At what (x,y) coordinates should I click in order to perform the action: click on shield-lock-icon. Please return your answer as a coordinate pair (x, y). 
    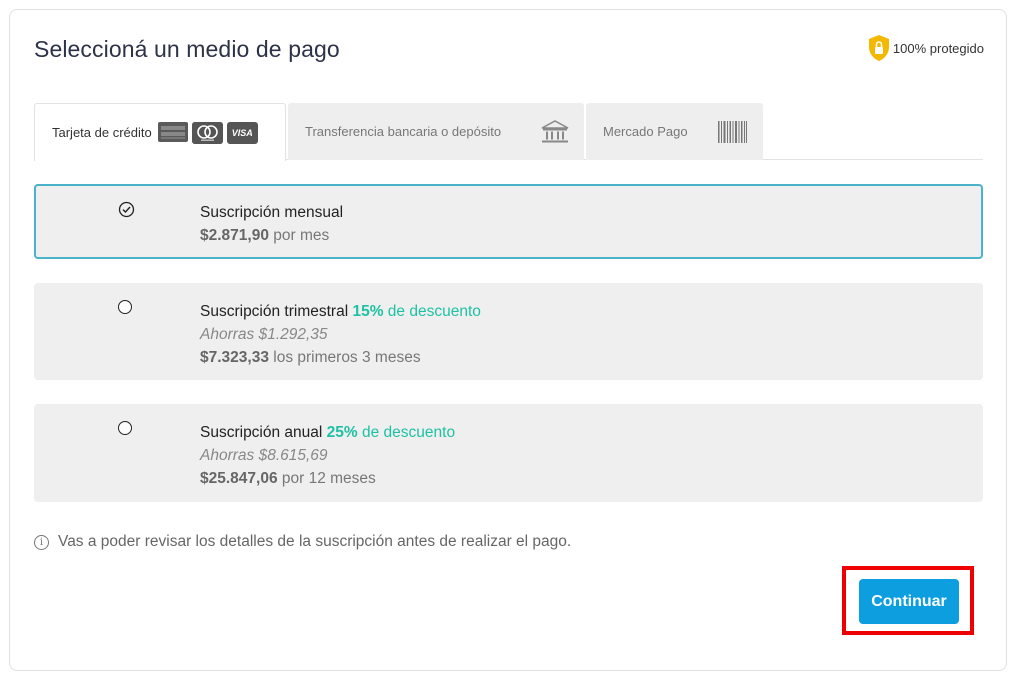
    Looking at the image, I should click on (879, 48).